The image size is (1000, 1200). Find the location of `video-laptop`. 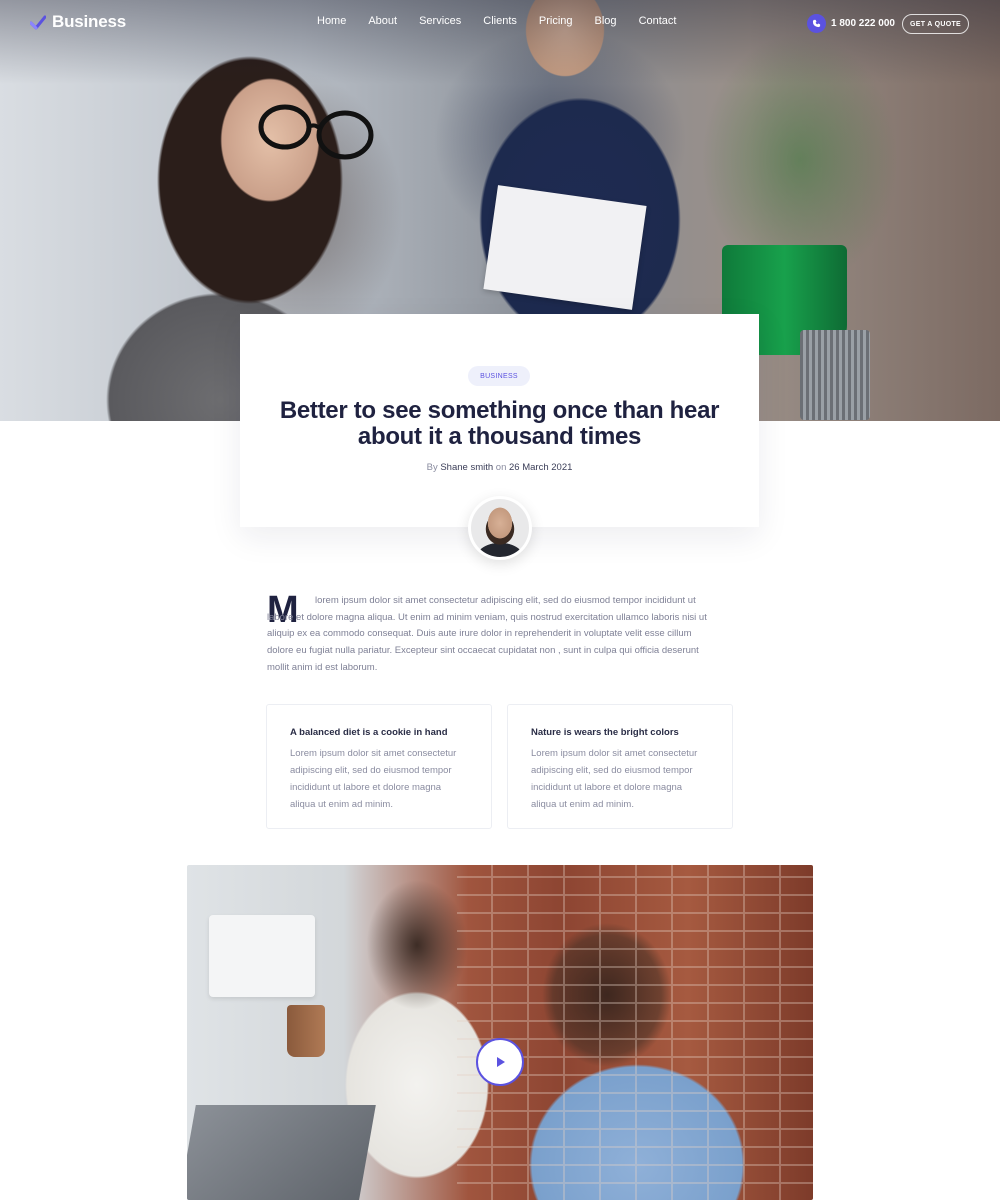

video-laptop is located at coordinates (281, 1152).